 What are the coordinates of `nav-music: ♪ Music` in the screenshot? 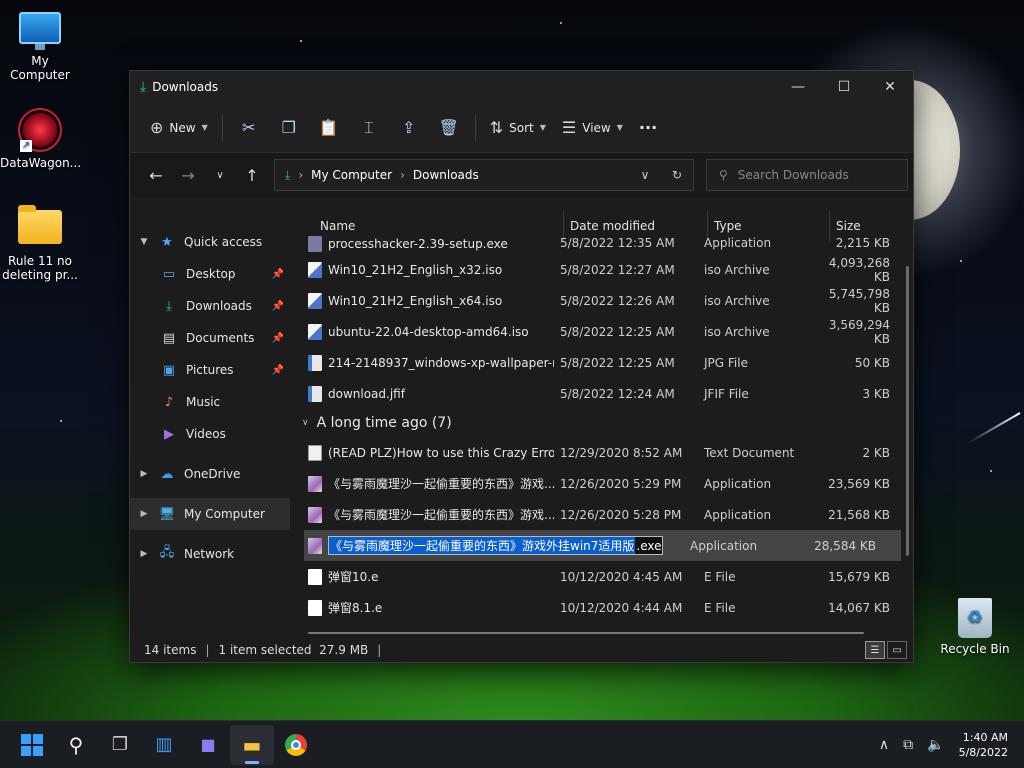 It's located at (210, 402).